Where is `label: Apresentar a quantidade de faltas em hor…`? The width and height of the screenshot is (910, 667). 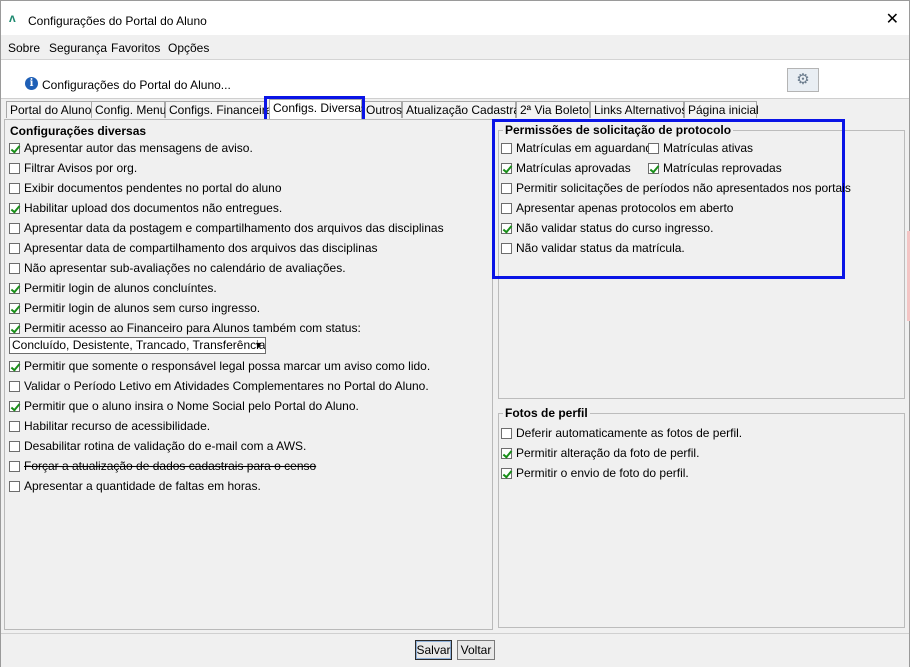
label: Apresentar a quantidade de faltas em hor… is located at coordinates (142, 486).